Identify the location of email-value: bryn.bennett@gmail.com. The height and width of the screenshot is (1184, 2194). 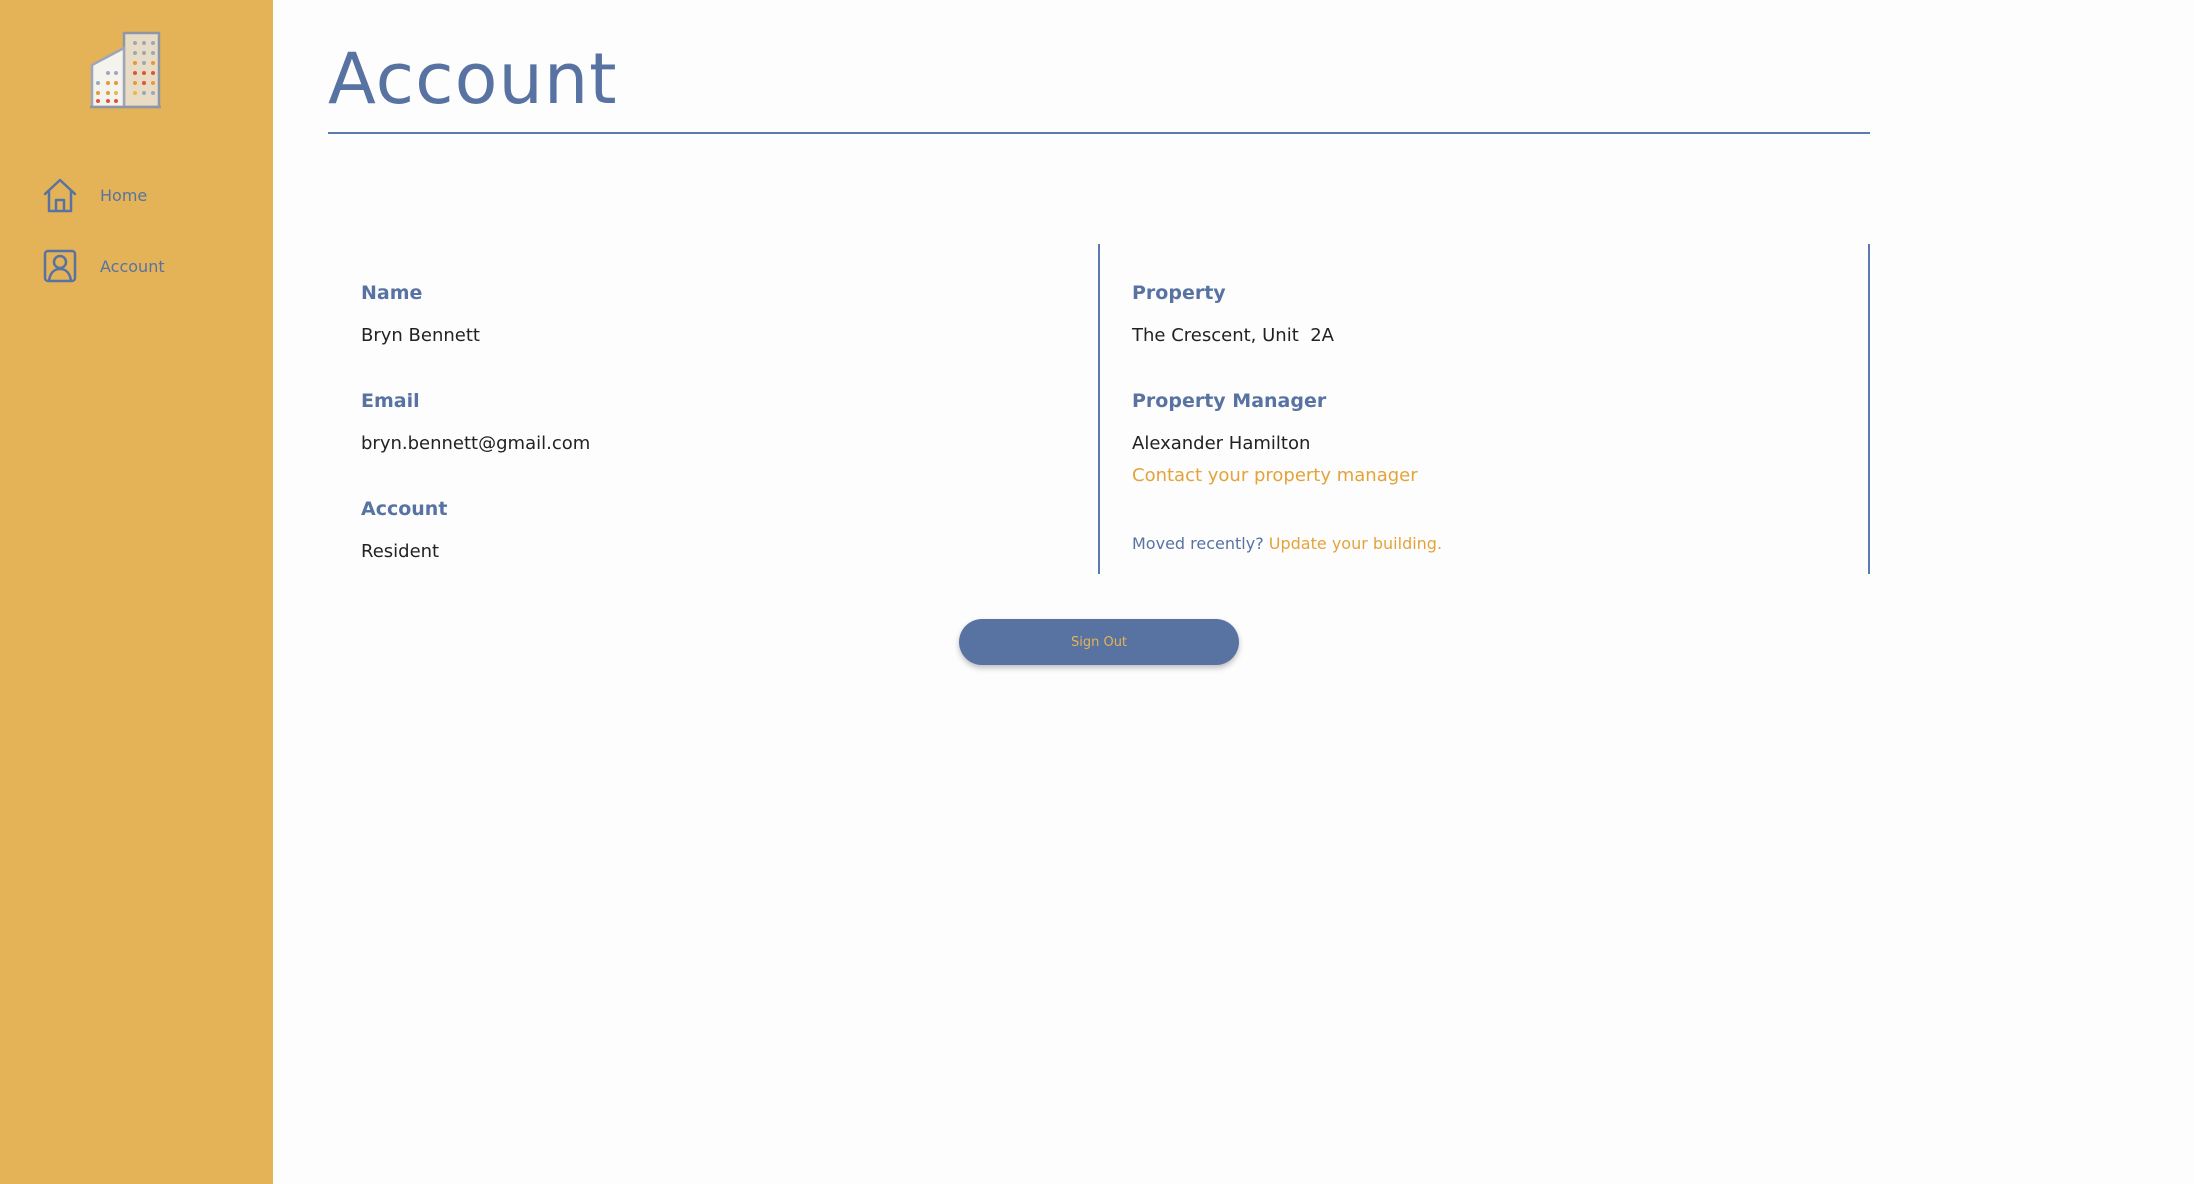
(476, 443).